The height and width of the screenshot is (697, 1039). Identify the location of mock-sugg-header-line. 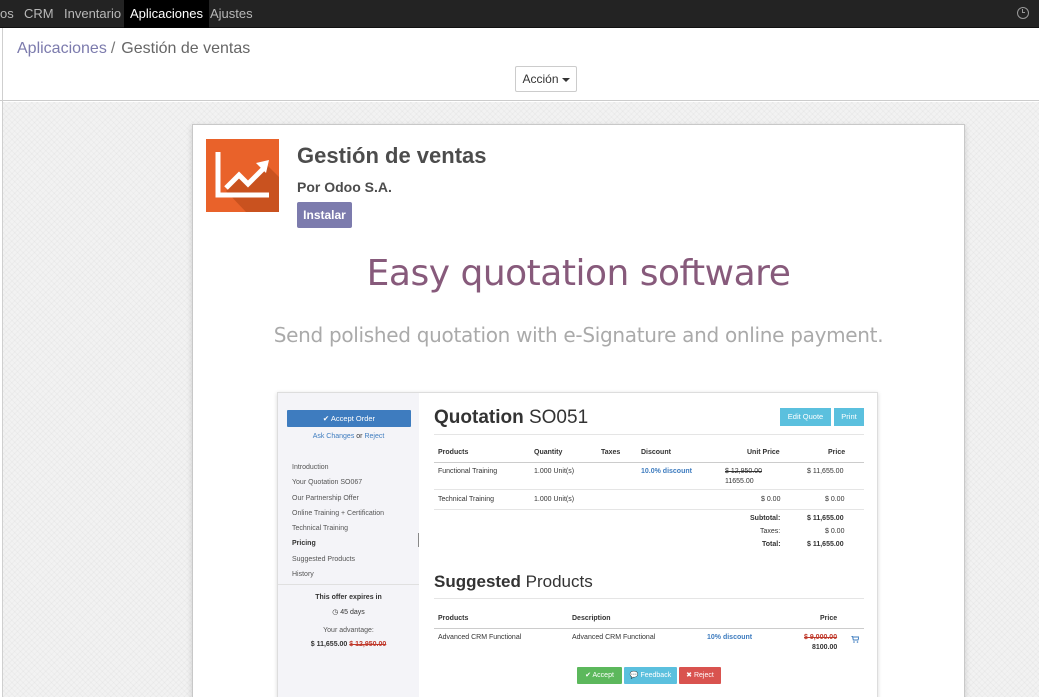
(649, 628).